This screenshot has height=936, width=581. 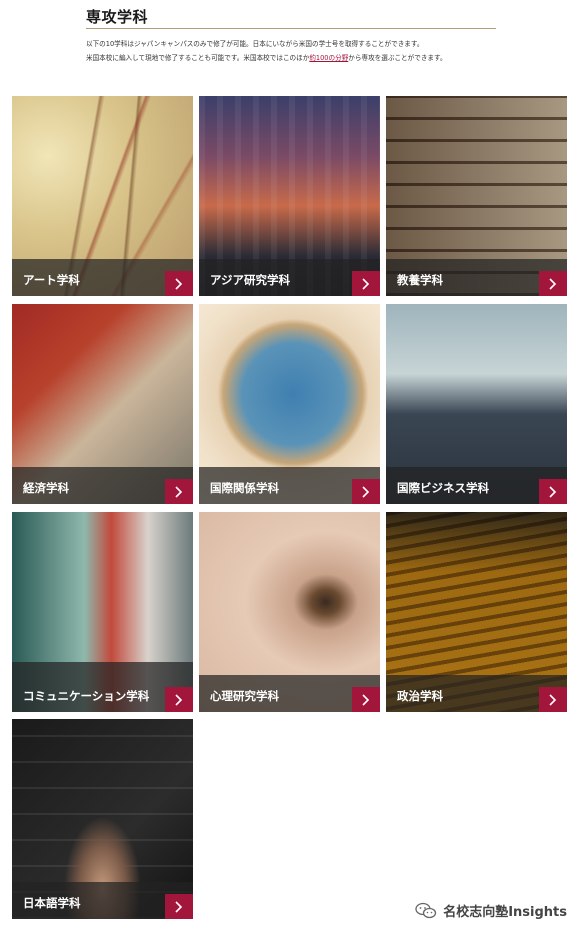 I want to click on major-label: 心理研究学科, so click(x=244, y=696).